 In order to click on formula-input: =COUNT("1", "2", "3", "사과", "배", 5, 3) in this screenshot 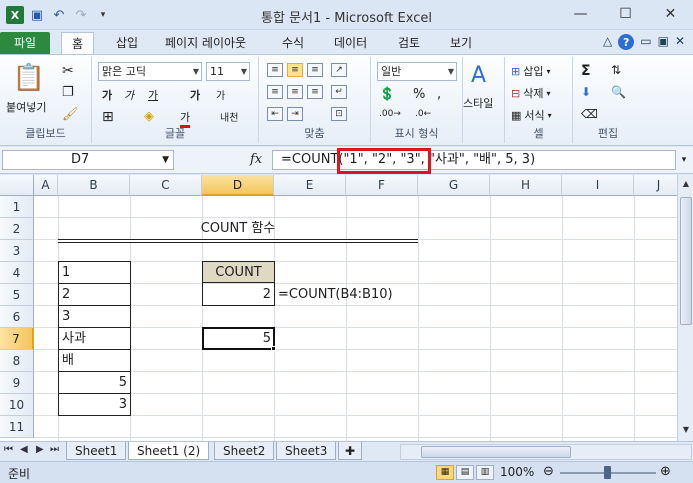, I will do `click(474, 160)`.